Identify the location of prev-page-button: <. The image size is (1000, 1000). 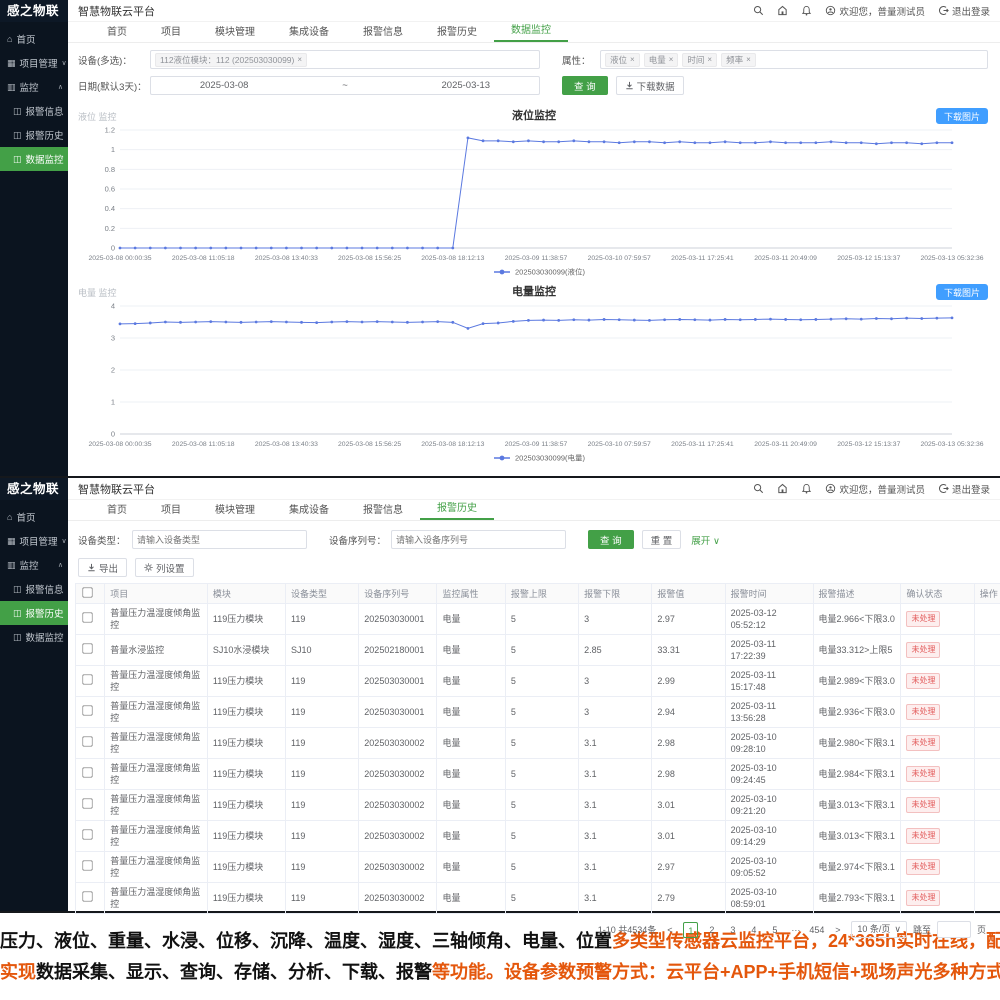
(669, 930).